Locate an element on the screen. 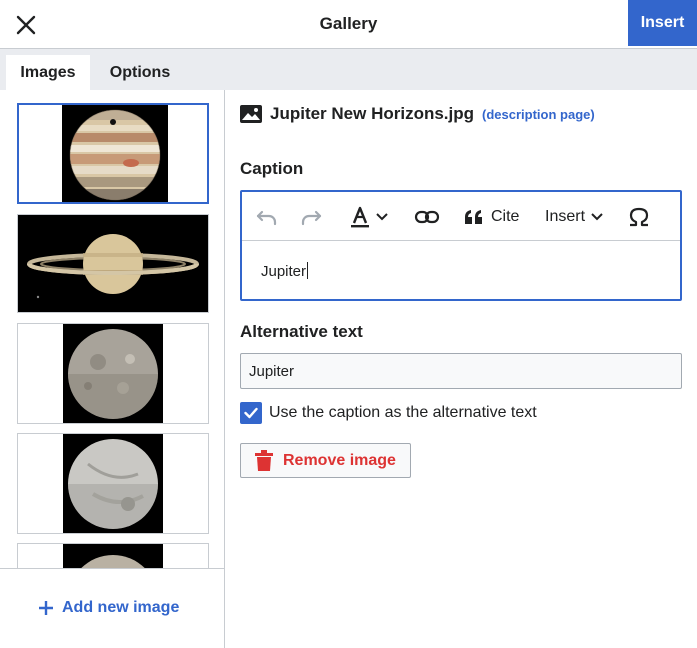  insert-button: Insert is located at coordinates (662, 23).